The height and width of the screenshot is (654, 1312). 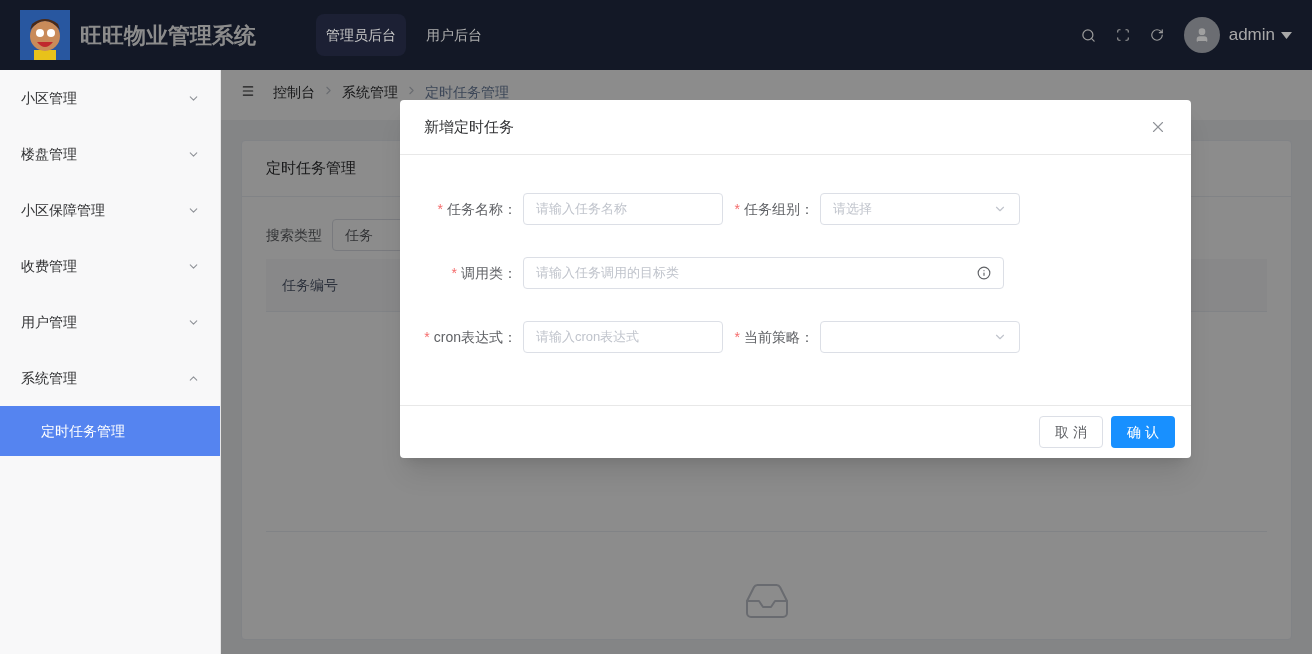 I want to click on cancel-button: 取 消, so click(x=1071, y=432).